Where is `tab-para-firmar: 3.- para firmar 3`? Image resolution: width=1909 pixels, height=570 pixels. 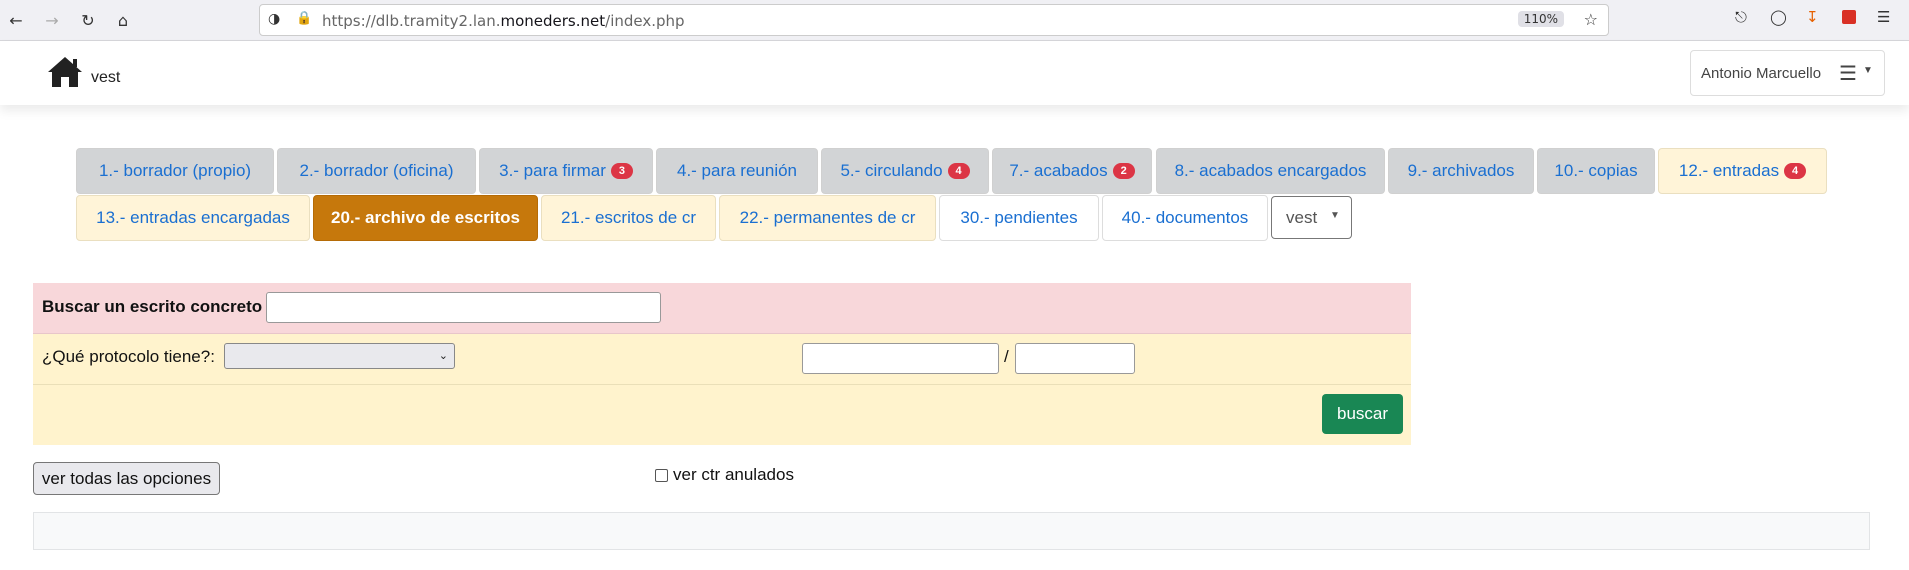
tab-para-firmar: 3.- para firmar 3 is located at coordinates (566, 171).